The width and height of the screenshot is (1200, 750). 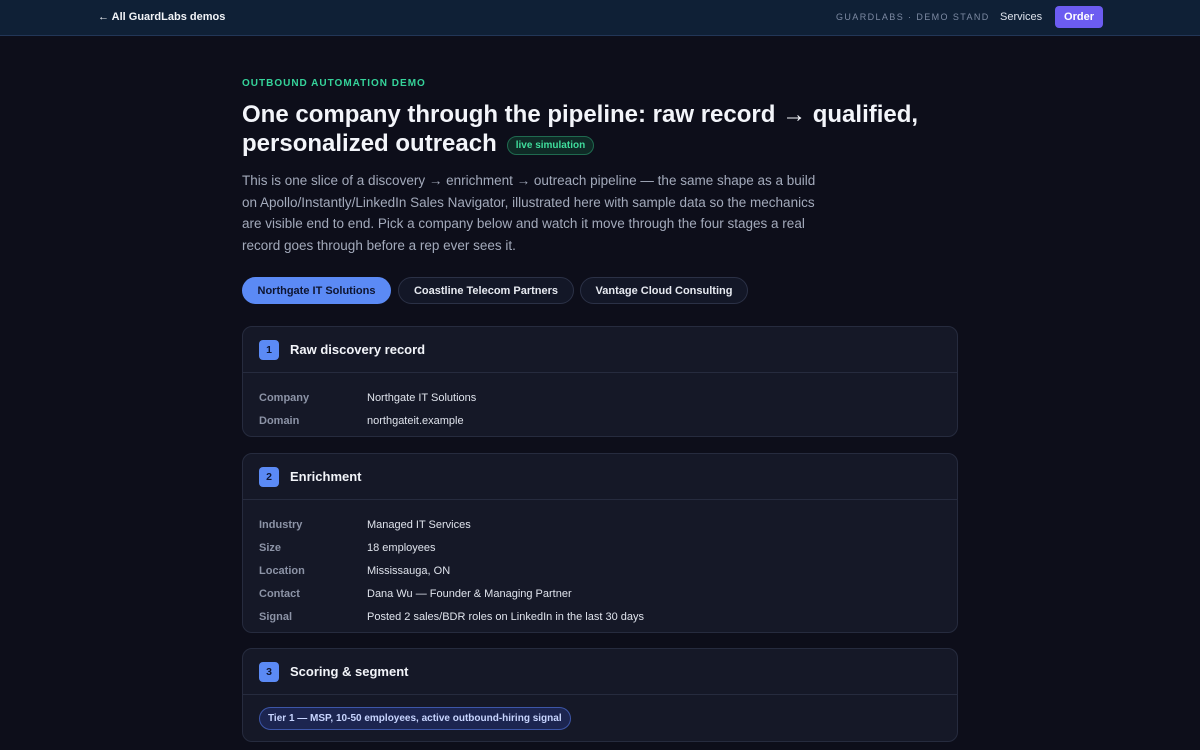 What do you see at coordinates (270, 547) in the screenshot?
I see `field-label: Size` at bounding box center [270, 547].